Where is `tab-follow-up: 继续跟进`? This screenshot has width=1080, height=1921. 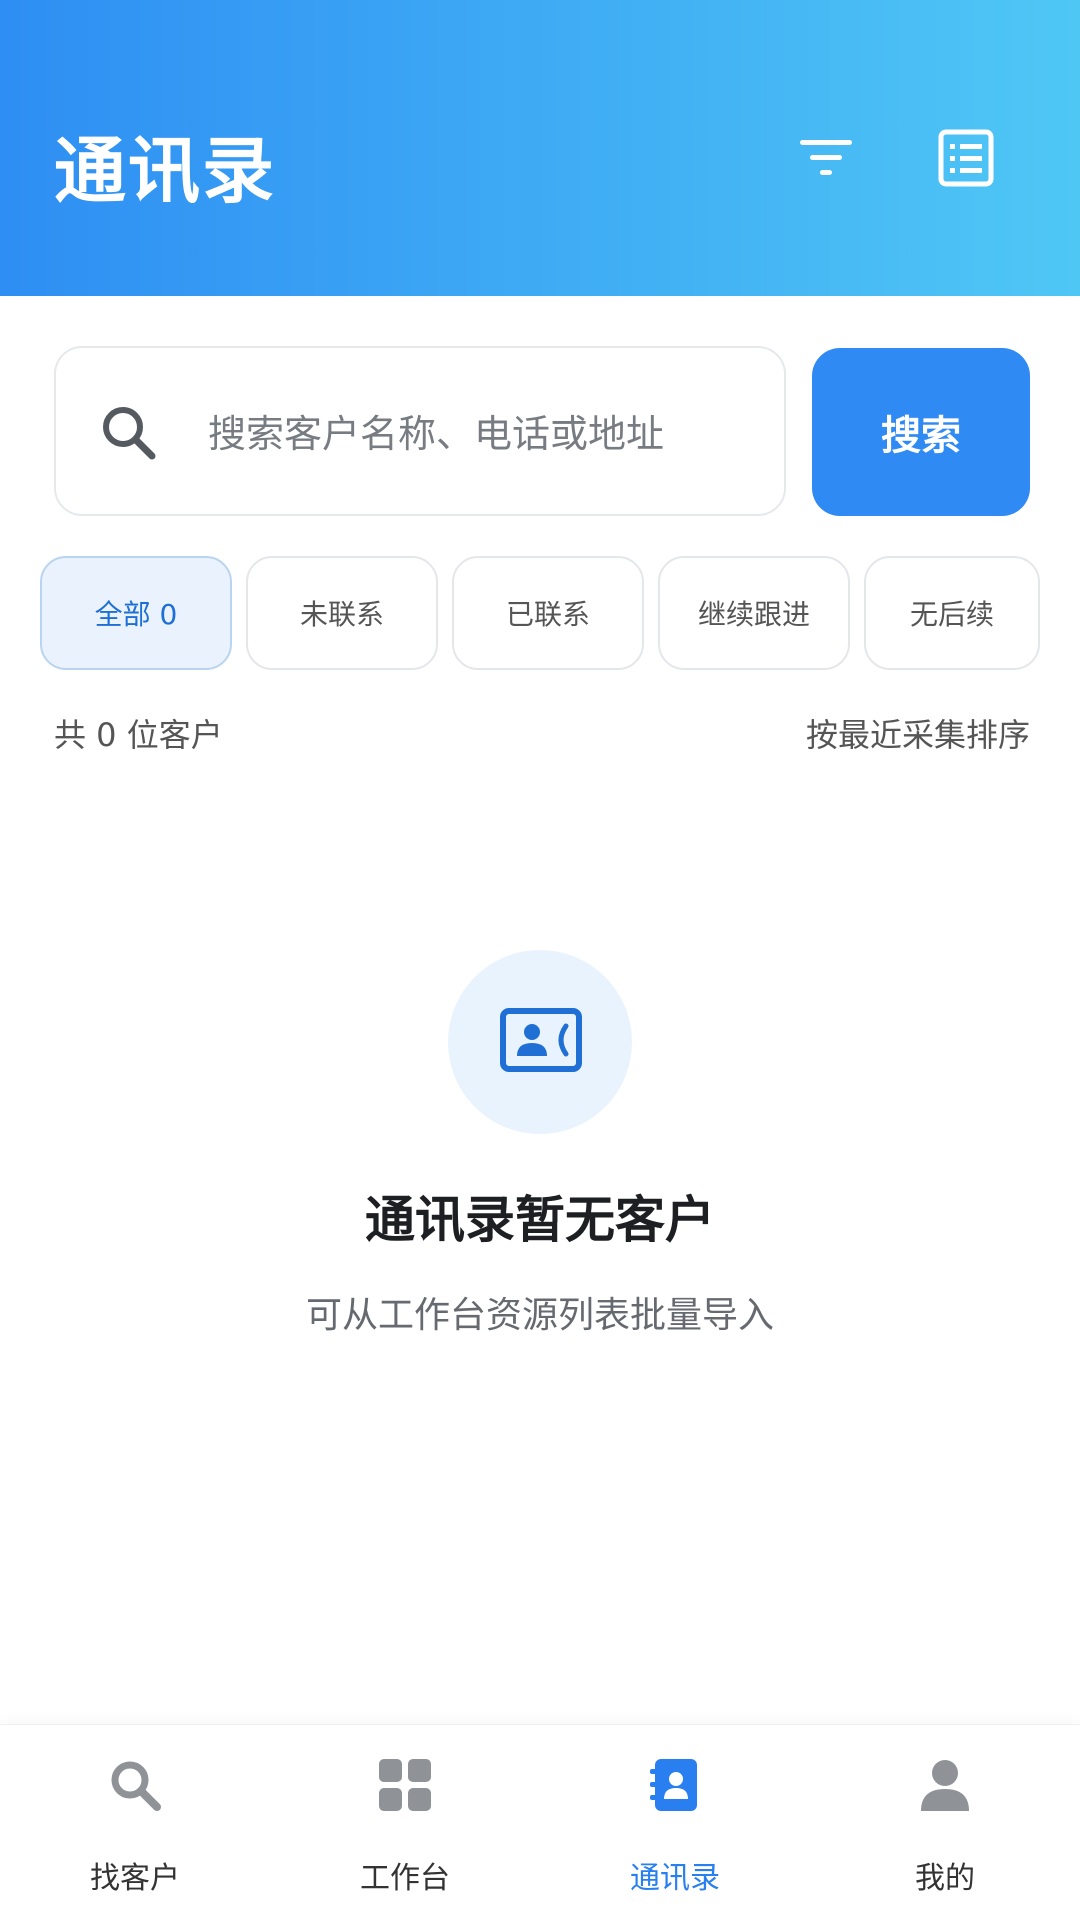
tab-follow-up: 继续跟进 is located at coordinates (754, 613).